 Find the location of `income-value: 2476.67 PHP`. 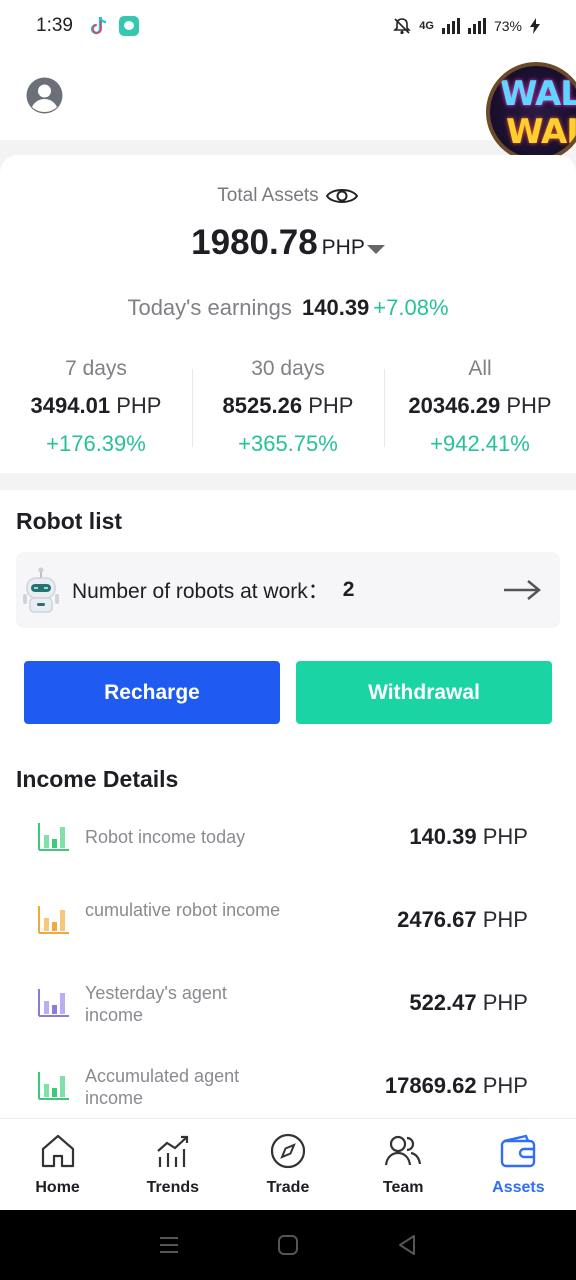

income-value: 2476.67 PHP is located at coordinates (462, 920).